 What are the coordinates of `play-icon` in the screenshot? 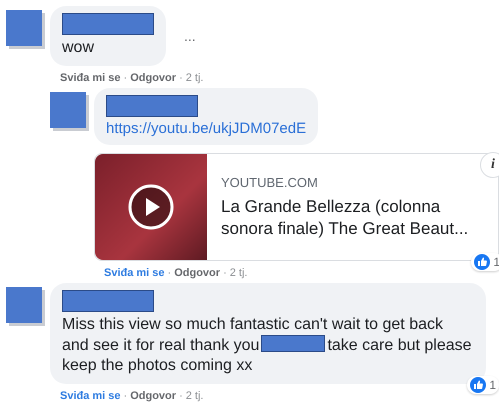 It's located at (151, 207).